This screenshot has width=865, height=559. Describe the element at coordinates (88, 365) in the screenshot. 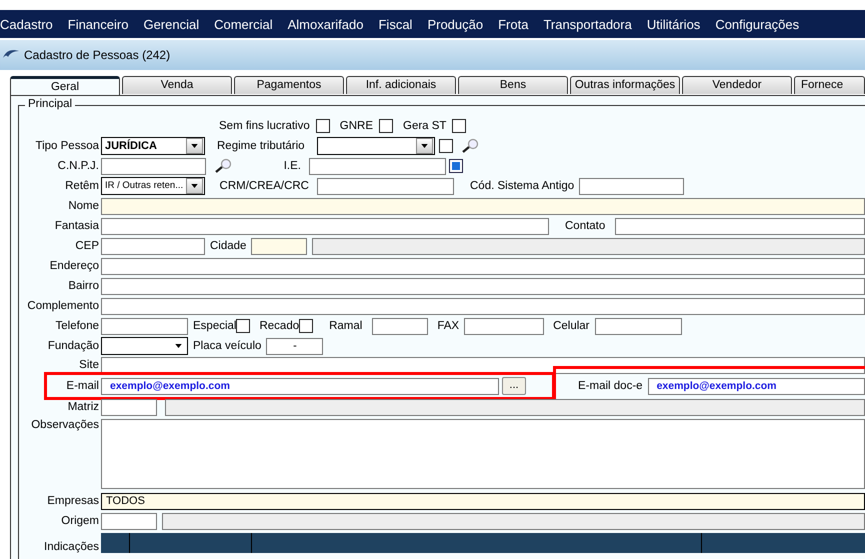

I see `field-label: Site` at that location.